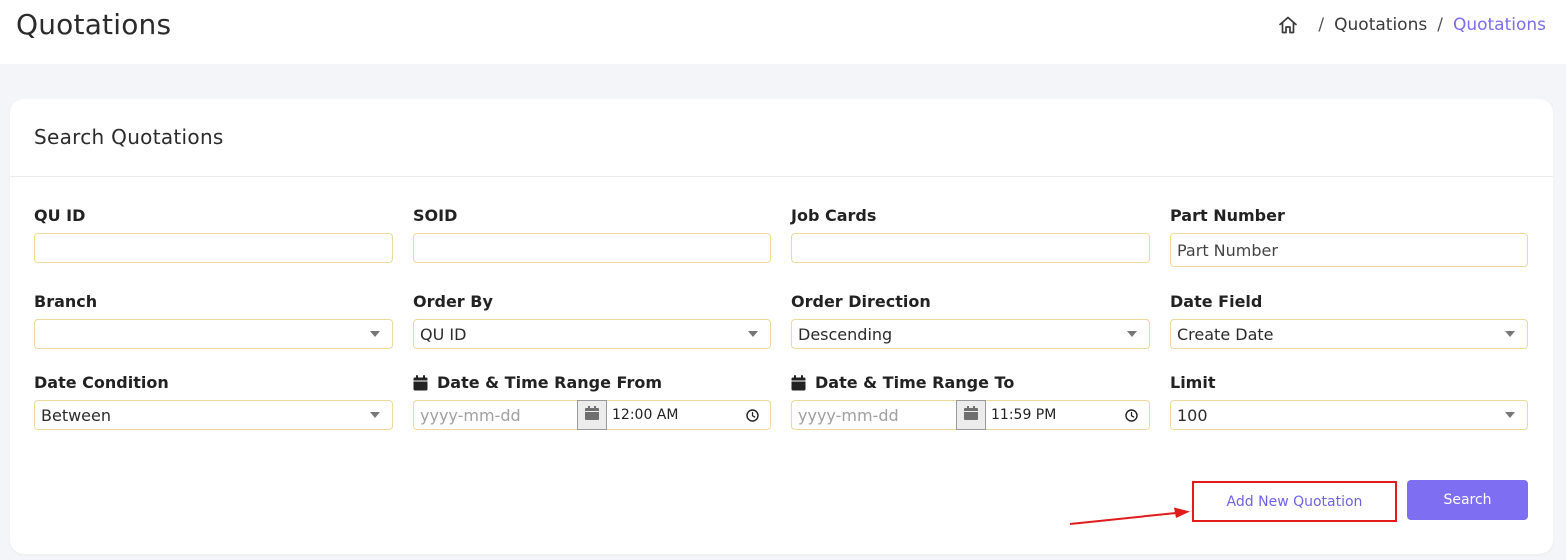 The width and height of the screenshot is (1566, 560). Describe the element at coordinates (861, 301) in the screenshot. I see `order-direction-label: Order Direction` at that location.